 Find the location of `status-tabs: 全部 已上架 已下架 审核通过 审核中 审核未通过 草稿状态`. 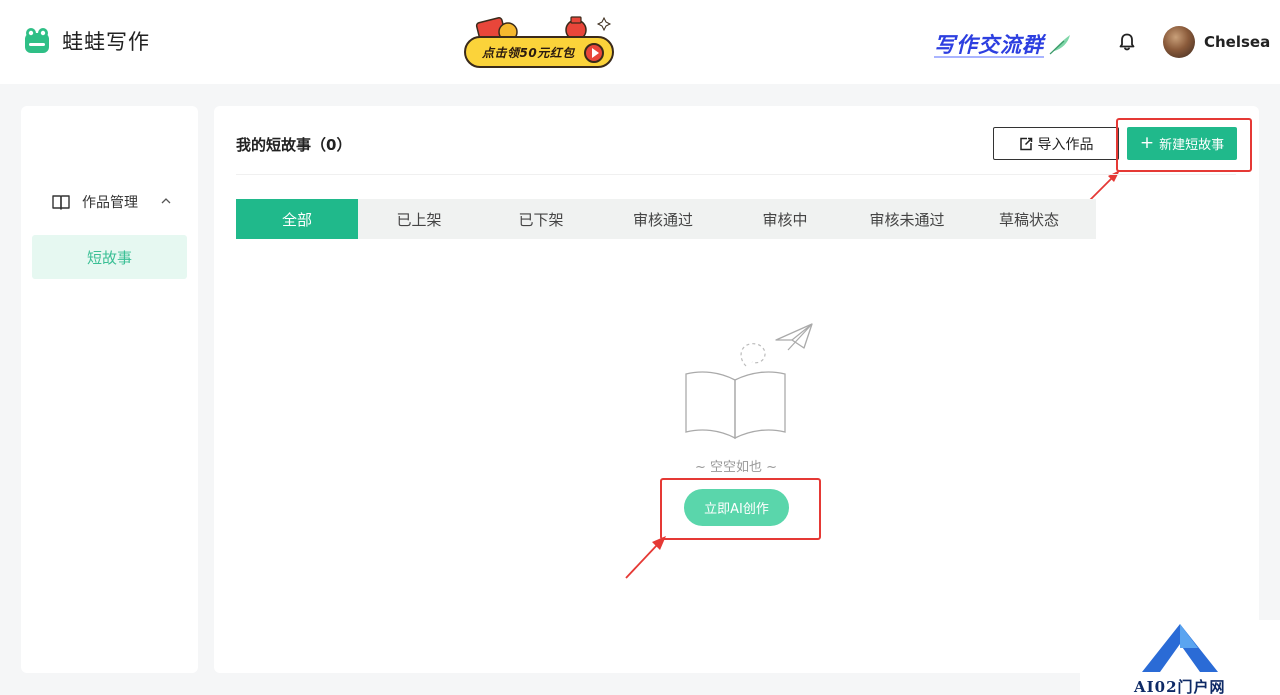

status-tabs: 全部 已上架 已下架 审核通过 审核中 审核未通过 草稿状态 is located at coordinates (666, 219).